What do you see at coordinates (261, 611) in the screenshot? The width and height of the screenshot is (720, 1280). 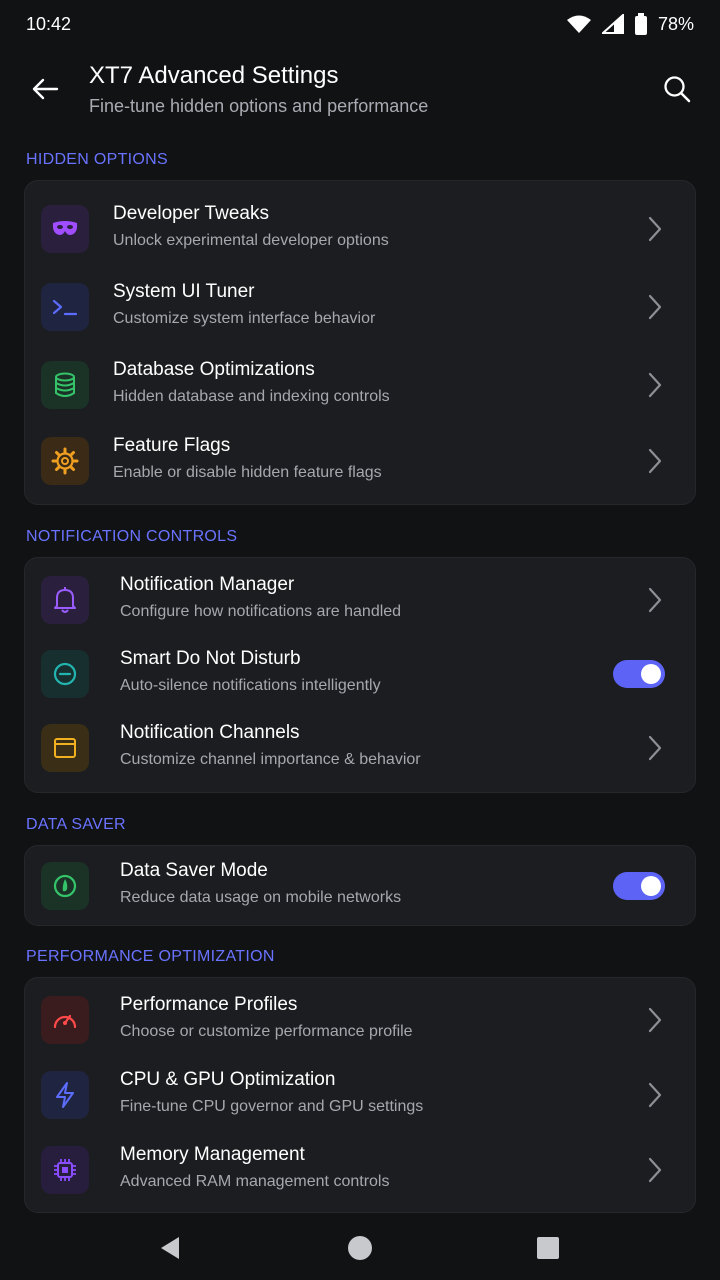 I see `item-subtitle: Configure how notifications are handled` at bounding box center [261, 611].